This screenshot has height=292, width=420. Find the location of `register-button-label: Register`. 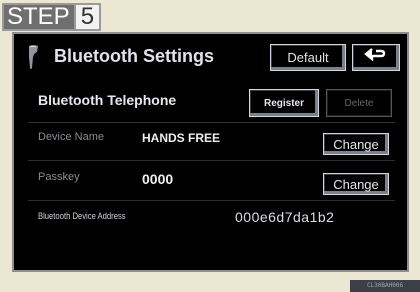

register-button-label: Register is located at coordinates (283, 103).